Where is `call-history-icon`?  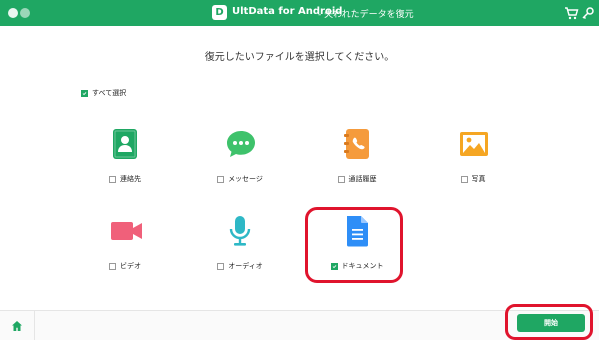
call-history-icon is located at coordinates (357, 144).